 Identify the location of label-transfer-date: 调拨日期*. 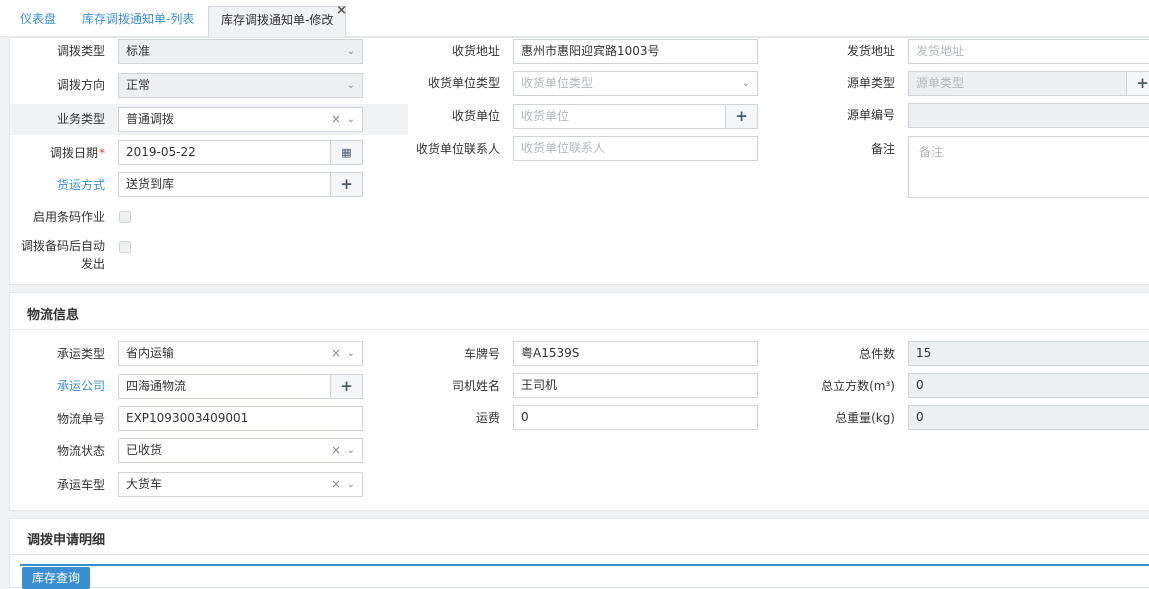
(57, 153).